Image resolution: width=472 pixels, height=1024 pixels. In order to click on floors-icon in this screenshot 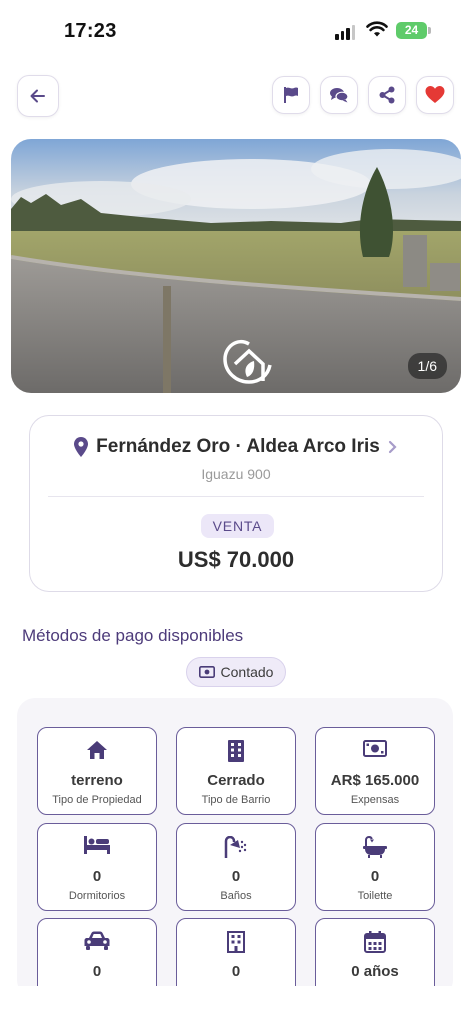, I will do `click(236, 942)`.